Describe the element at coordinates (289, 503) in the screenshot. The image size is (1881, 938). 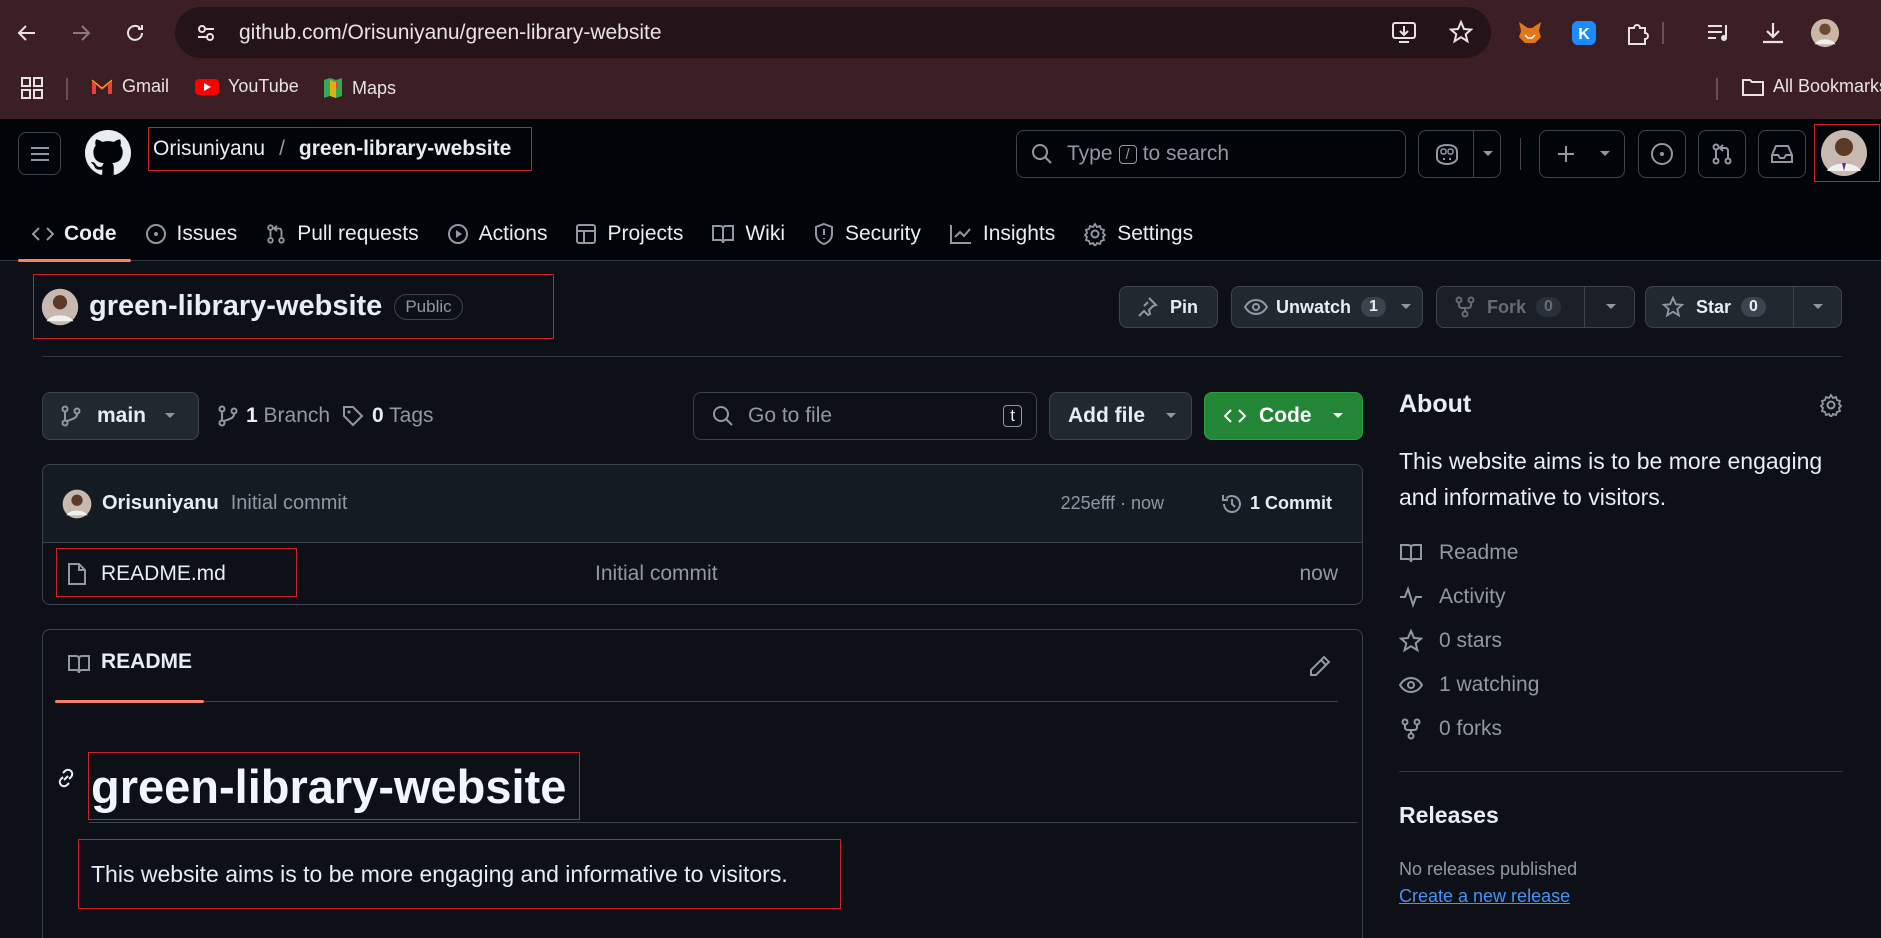
I see `commit-message: Initial commit` at that location.